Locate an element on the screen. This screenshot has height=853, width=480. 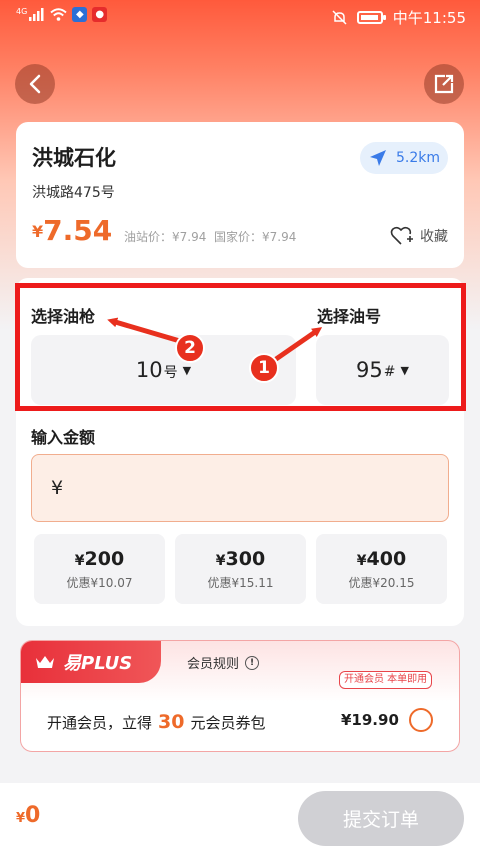
crown-icon is located at coordinates (45, 662).